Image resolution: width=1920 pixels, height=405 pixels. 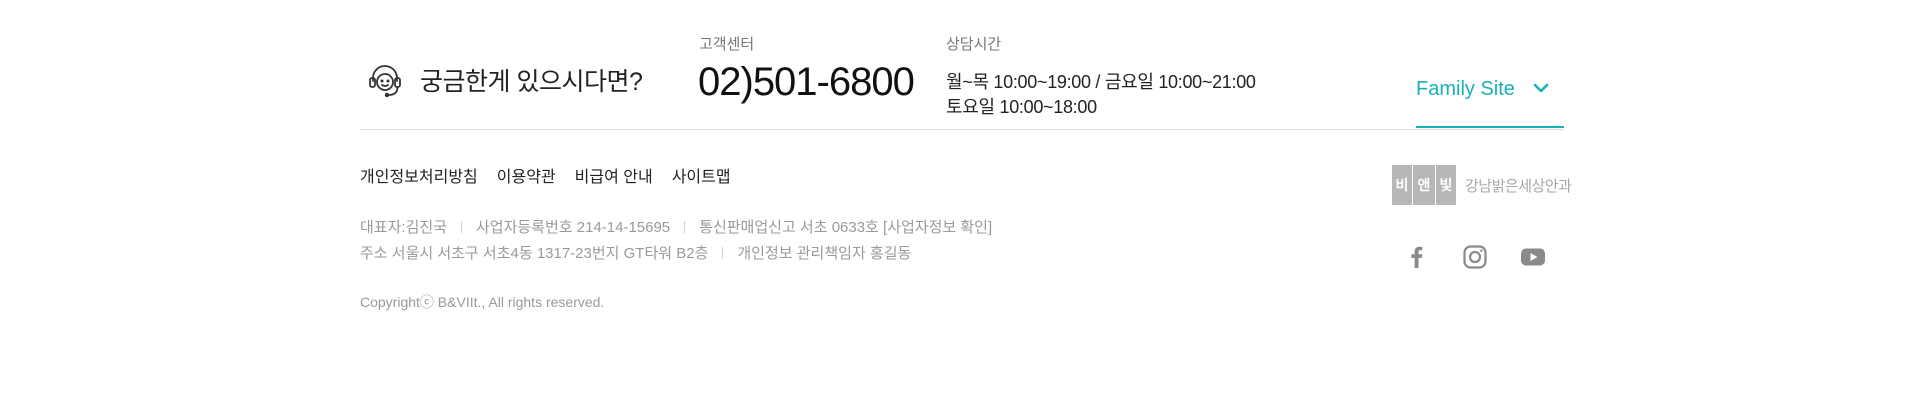 I want to click on headset-icon, so click(x=385, y=81).